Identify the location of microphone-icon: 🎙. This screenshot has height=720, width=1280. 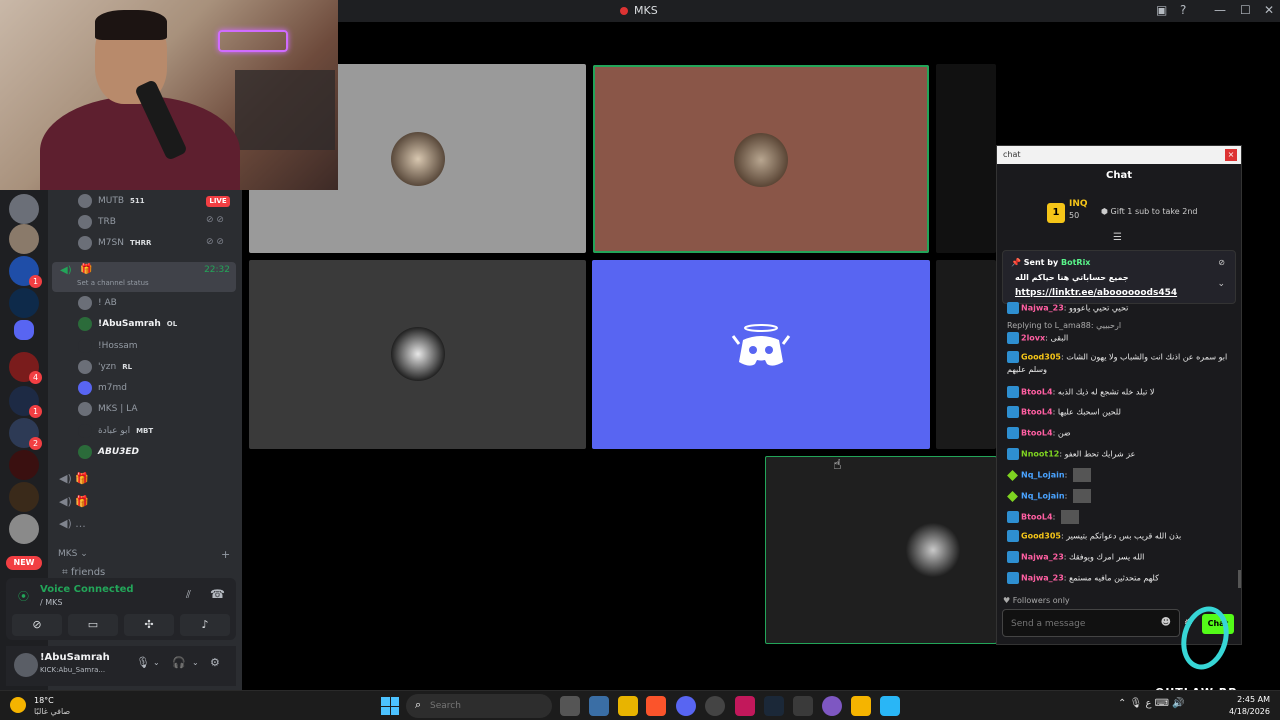
(143, 662).